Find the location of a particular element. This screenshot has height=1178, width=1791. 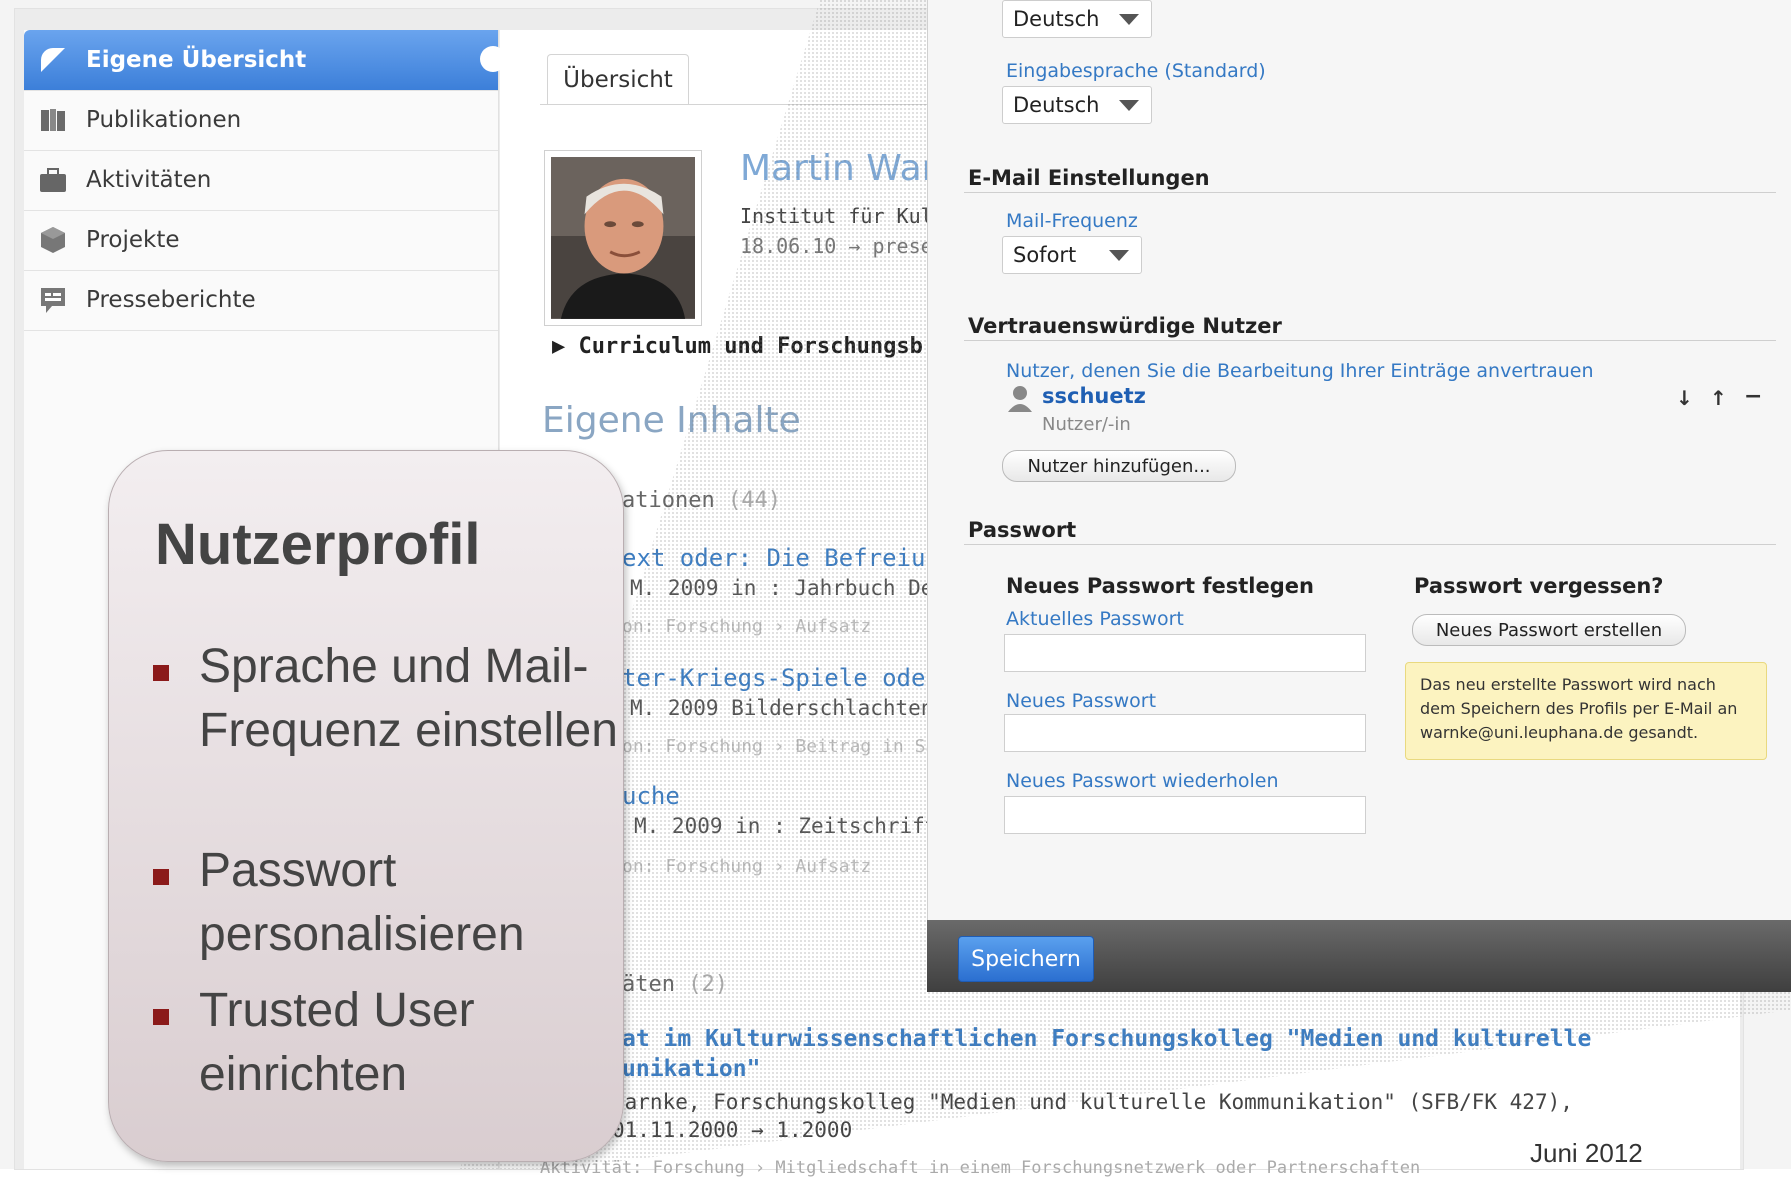

new-password-label: Neues Passwort is located at coordinates (1081, 701).